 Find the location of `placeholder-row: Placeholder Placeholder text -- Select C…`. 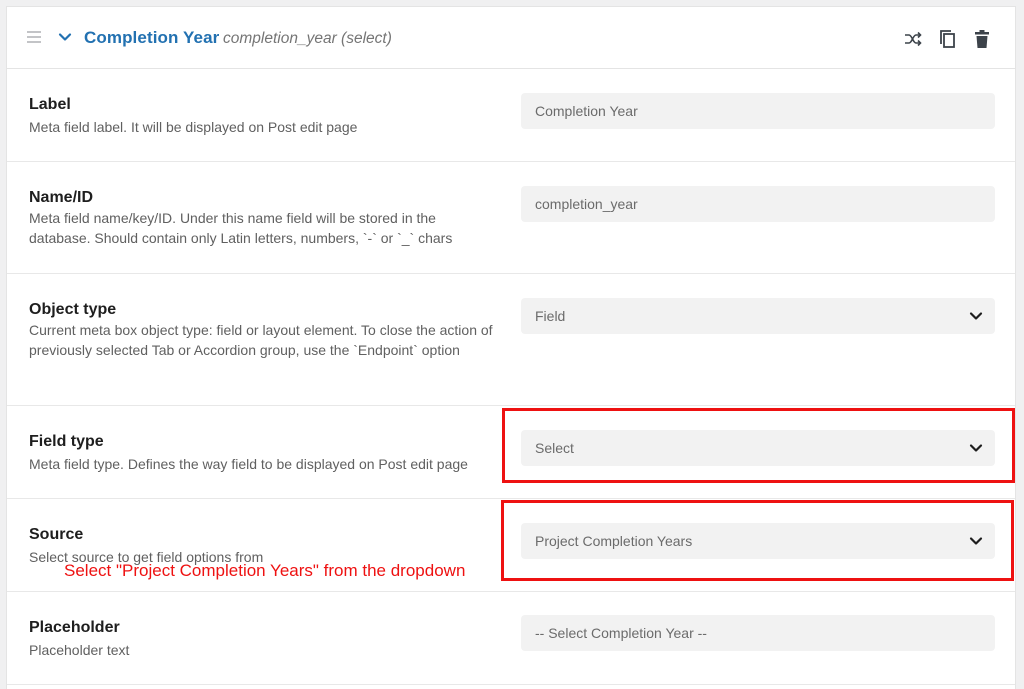

placeholder-row: Placeholder Placeholder text -- Select C… is located at coordinates (511, 638).